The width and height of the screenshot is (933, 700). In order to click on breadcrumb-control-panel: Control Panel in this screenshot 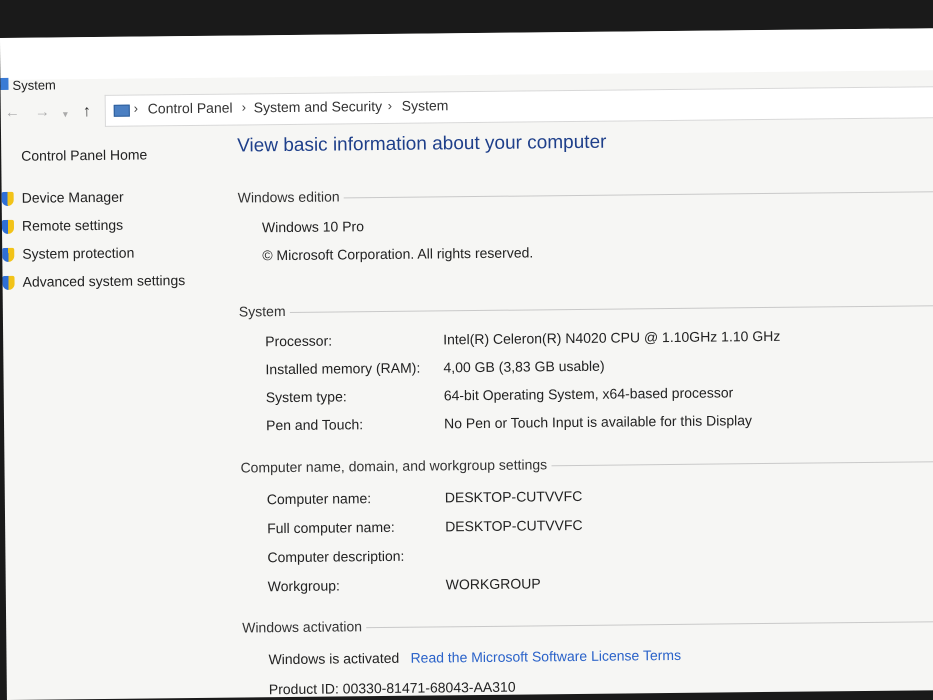, I will do `click(190, 108)`.